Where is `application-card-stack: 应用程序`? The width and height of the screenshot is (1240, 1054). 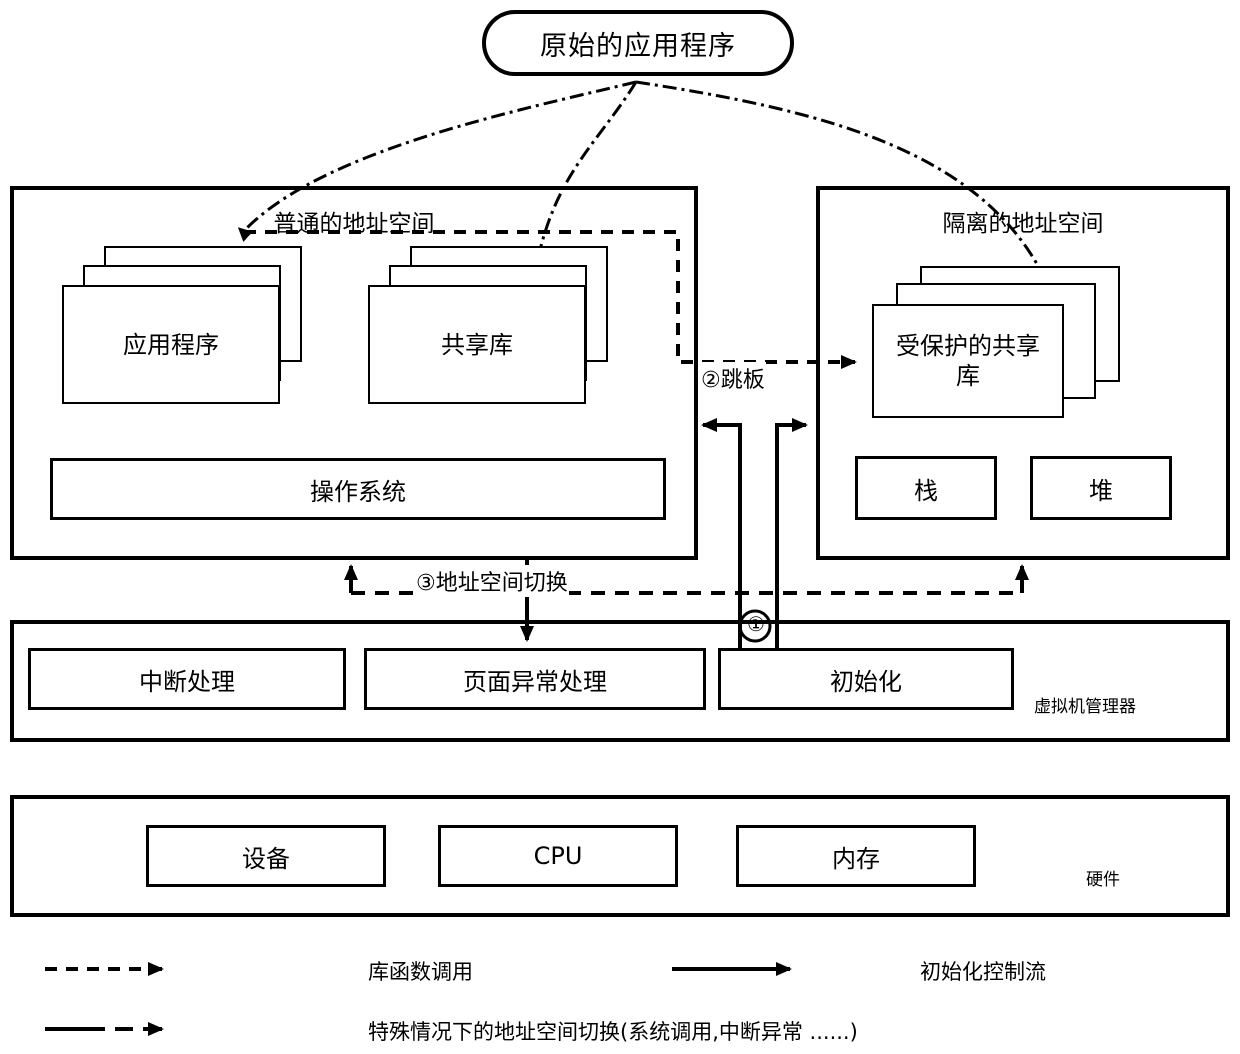 application-card-stack: 应用程序 is located at coordinates (182, 325).